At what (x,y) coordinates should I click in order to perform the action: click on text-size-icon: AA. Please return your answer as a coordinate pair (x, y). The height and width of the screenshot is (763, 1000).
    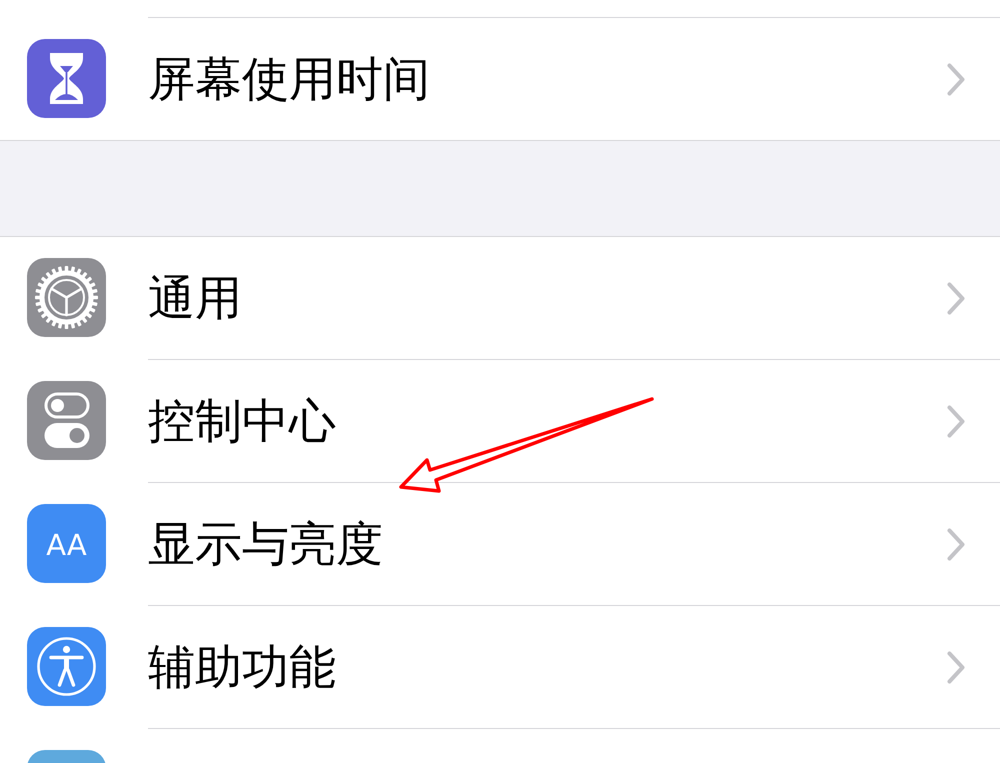
    Looking at the image, I should click on (66, 543).